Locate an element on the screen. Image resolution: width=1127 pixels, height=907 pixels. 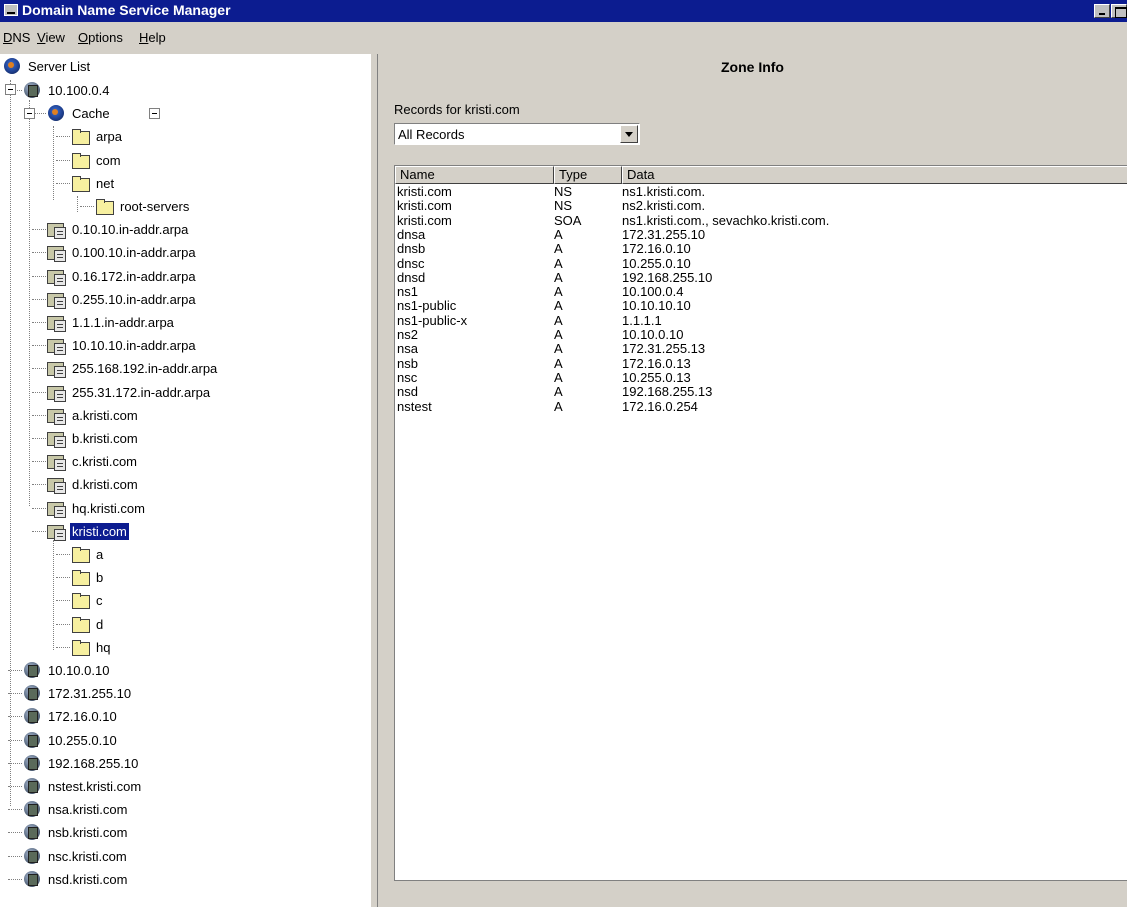
tree-item: 10.10.10.in-addr.arpa is located at coordinates (122, 345).